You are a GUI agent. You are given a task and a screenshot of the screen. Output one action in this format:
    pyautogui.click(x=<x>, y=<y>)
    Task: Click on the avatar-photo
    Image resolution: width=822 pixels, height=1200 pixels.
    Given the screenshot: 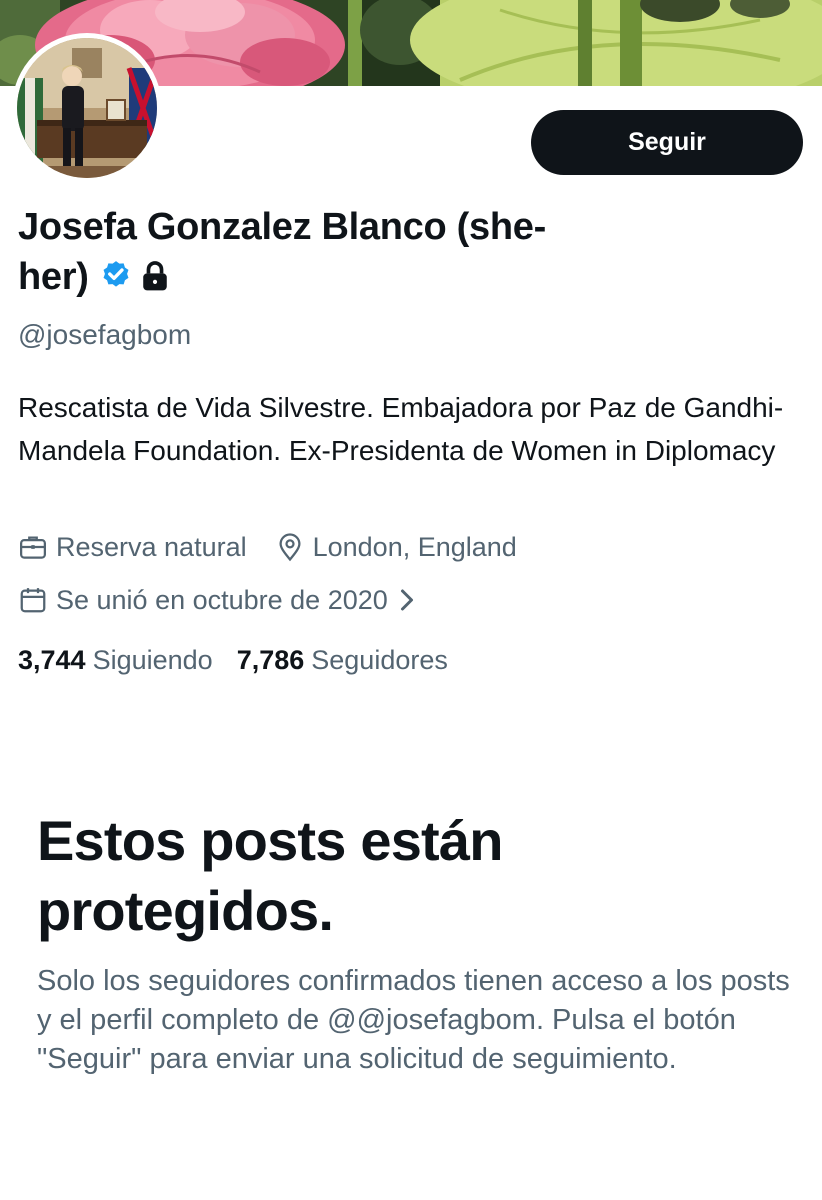 What is the action you would take?
    pyautogui.click(x=87, y=108)
    